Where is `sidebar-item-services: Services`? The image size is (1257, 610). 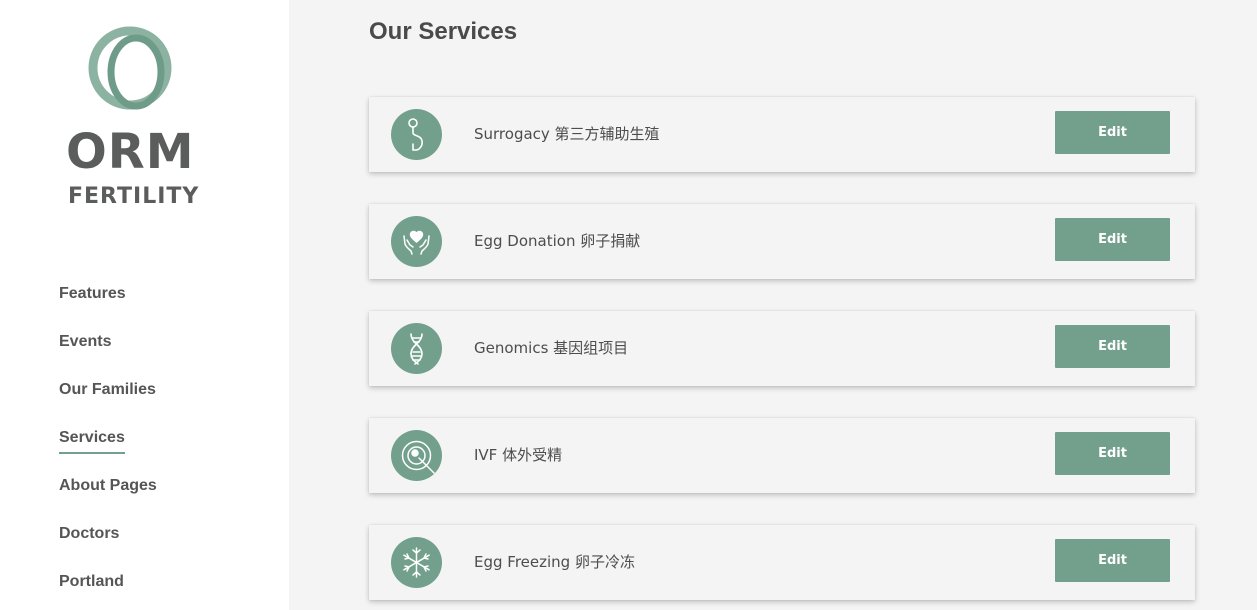 sidebar-item-services: Services is located at coordinates (108, 450).